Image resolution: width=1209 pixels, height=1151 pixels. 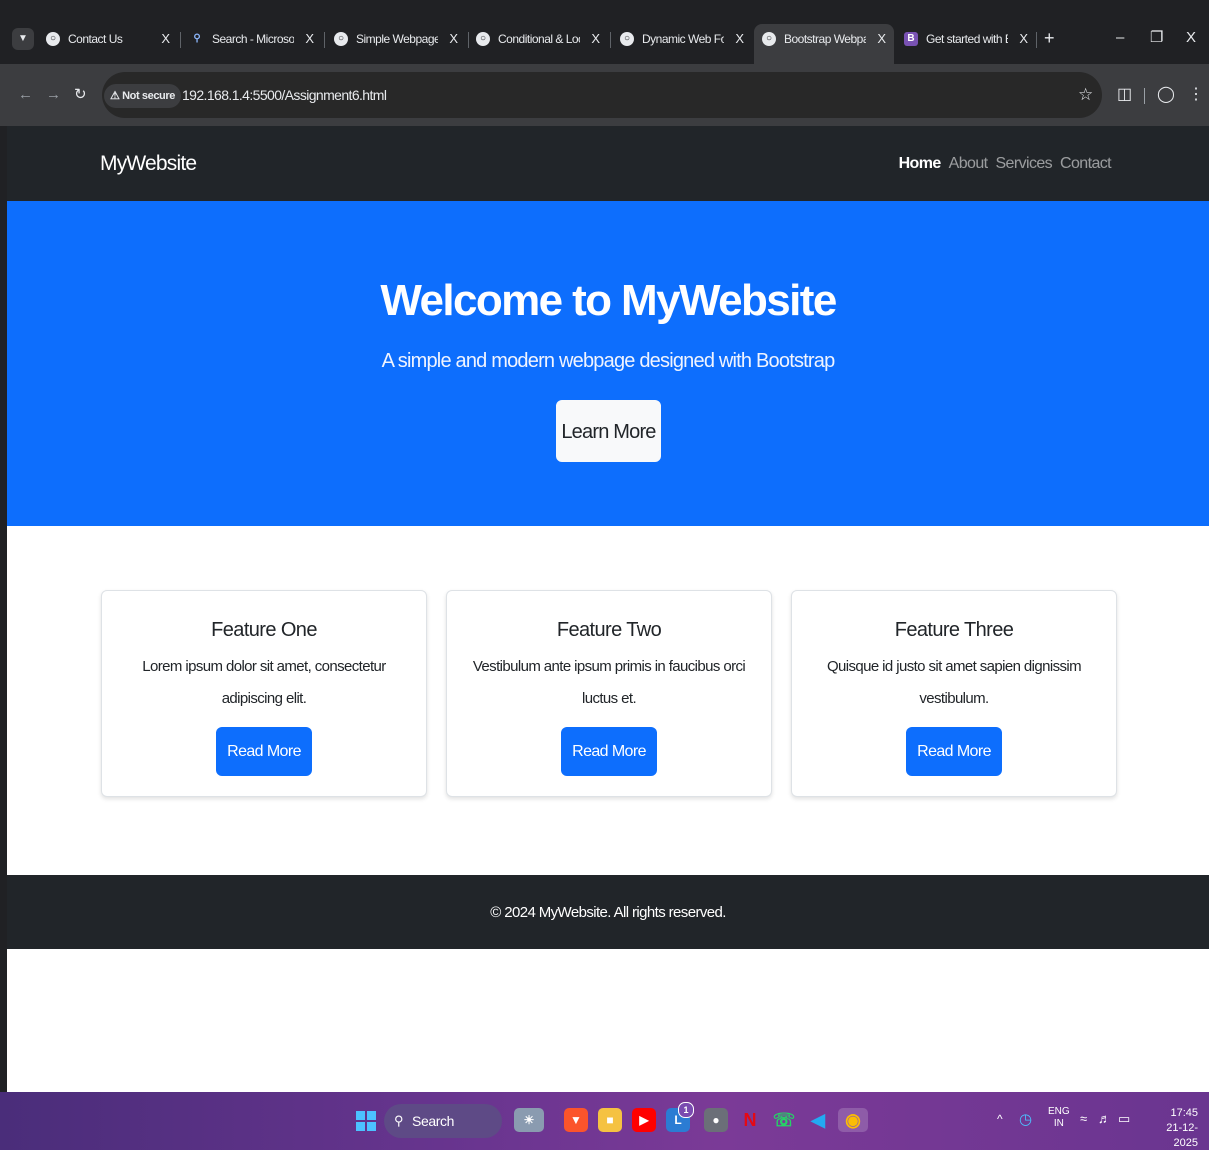 What do you see at coordinates (25, 95) in the screenshot?
I see `back-arrow-icon: ←` at bounding box center [25, 95].